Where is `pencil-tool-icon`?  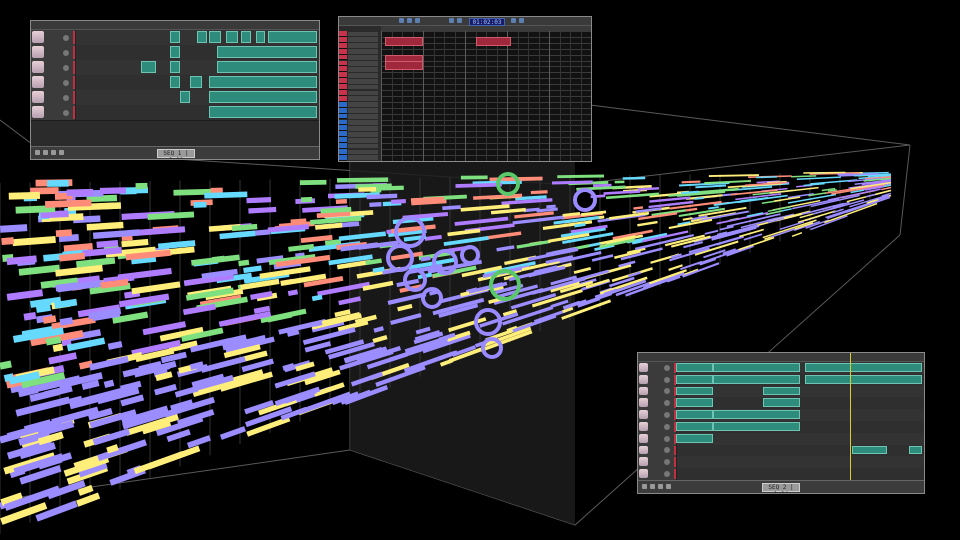
pencil-tool-icon is located at coordinates (409, 20).